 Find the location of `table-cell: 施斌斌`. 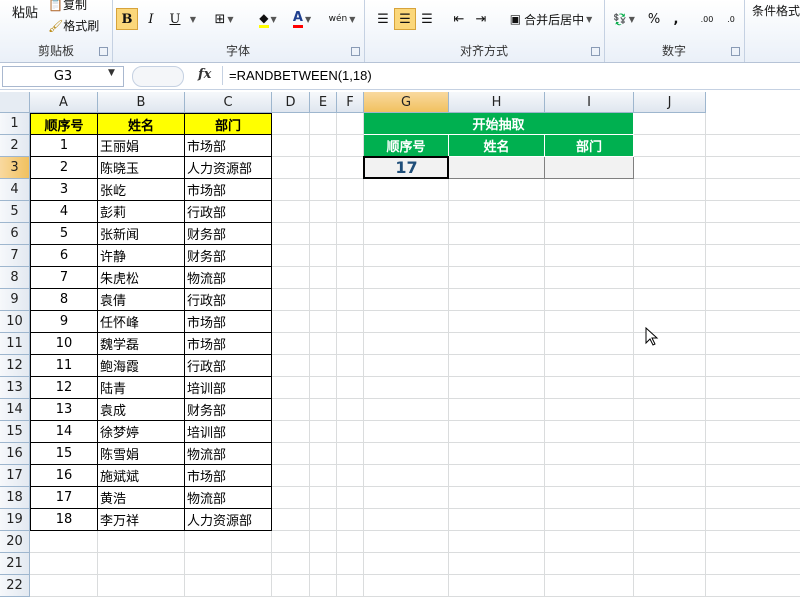

table-cell: 施斌斌 is located at coordinates (141, 476).